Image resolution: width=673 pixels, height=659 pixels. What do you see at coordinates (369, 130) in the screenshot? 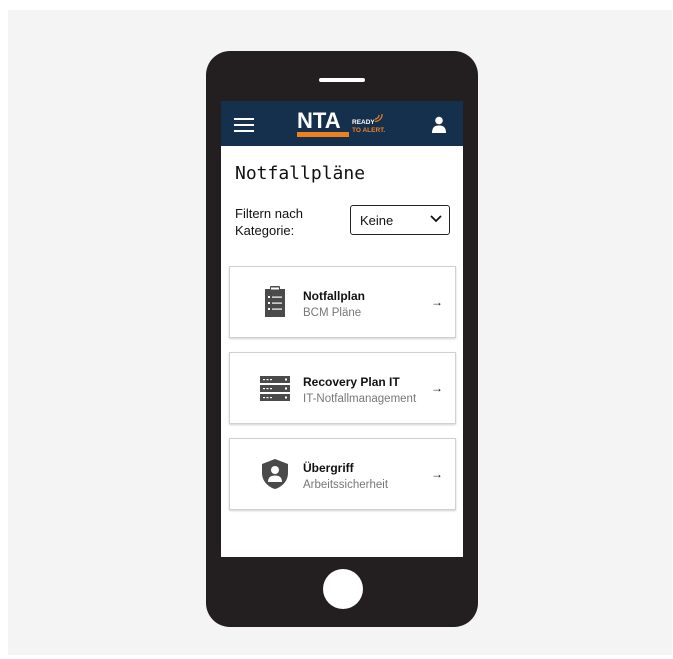
I see `logo-tagline-alert: TO ALERT.` at bounding box center [369, 130].